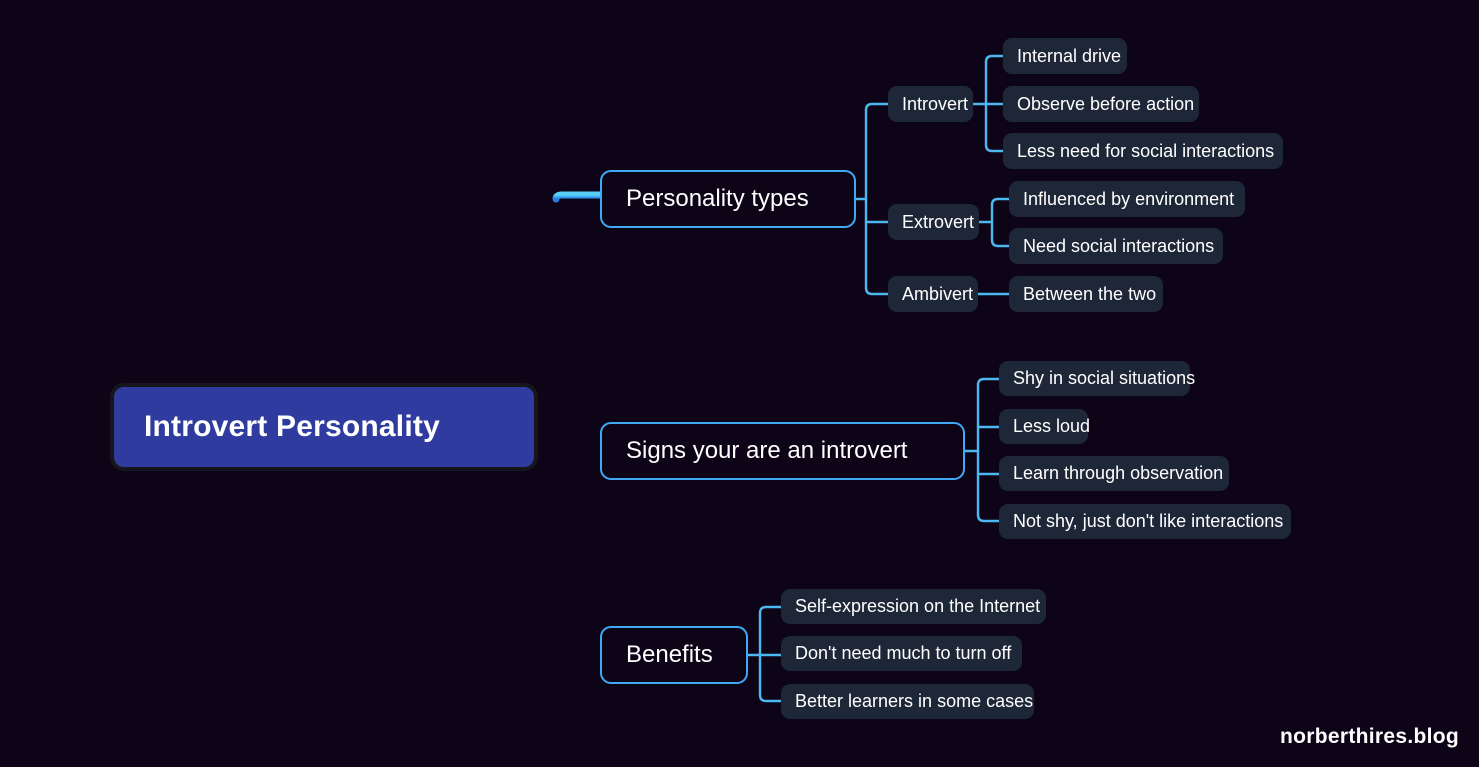 The width and height of the screenshot is (1479, 767). I want to click on leaf-node-label: Observe before action, so click(1106, 103).